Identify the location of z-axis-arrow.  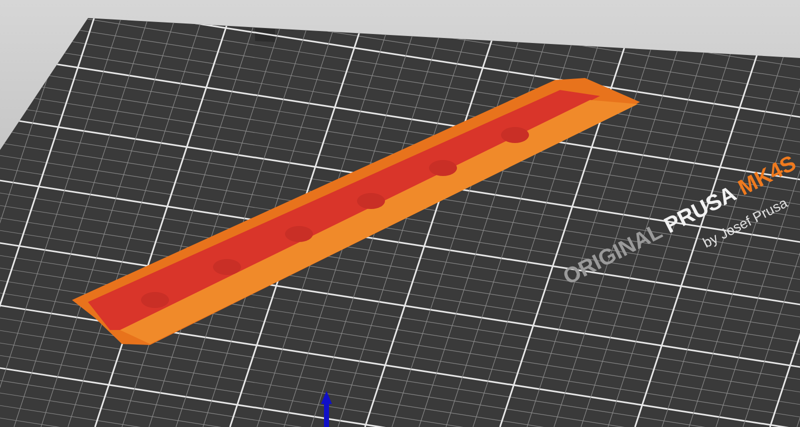
(326, 409).